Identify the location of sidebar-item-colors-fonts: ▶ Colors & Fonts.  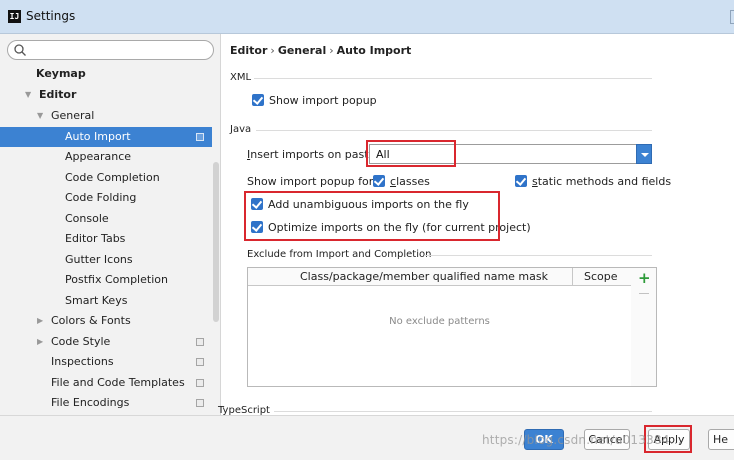
(106, 321).